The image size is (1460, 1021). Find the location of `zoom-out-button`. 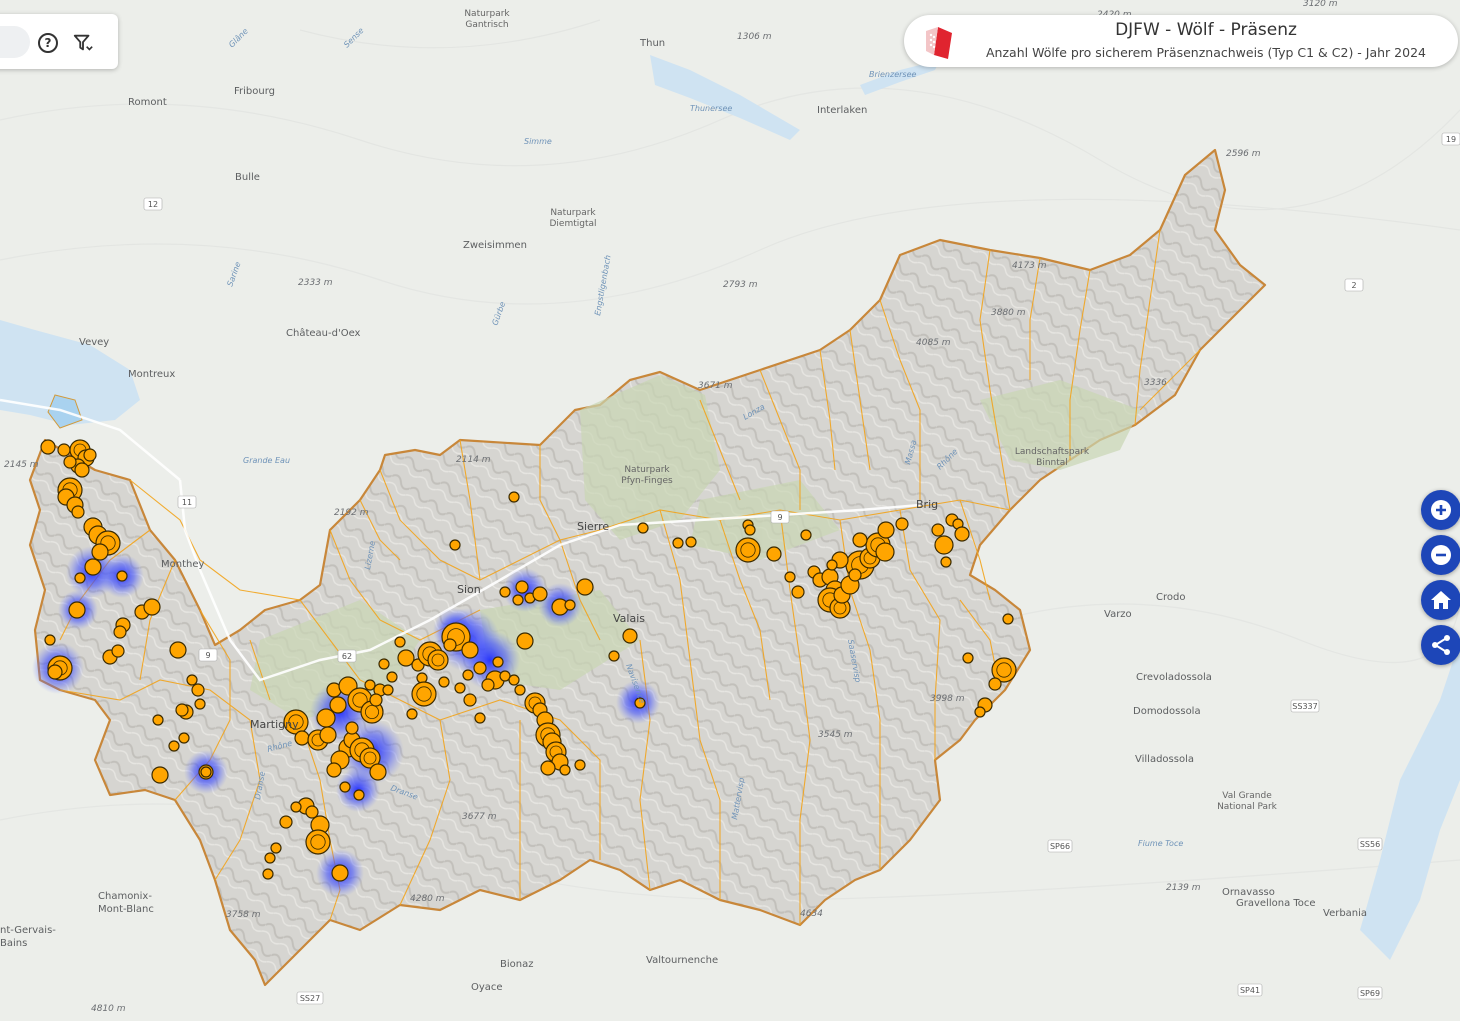

zoom-out-button is located at coordinates (1440, 555).